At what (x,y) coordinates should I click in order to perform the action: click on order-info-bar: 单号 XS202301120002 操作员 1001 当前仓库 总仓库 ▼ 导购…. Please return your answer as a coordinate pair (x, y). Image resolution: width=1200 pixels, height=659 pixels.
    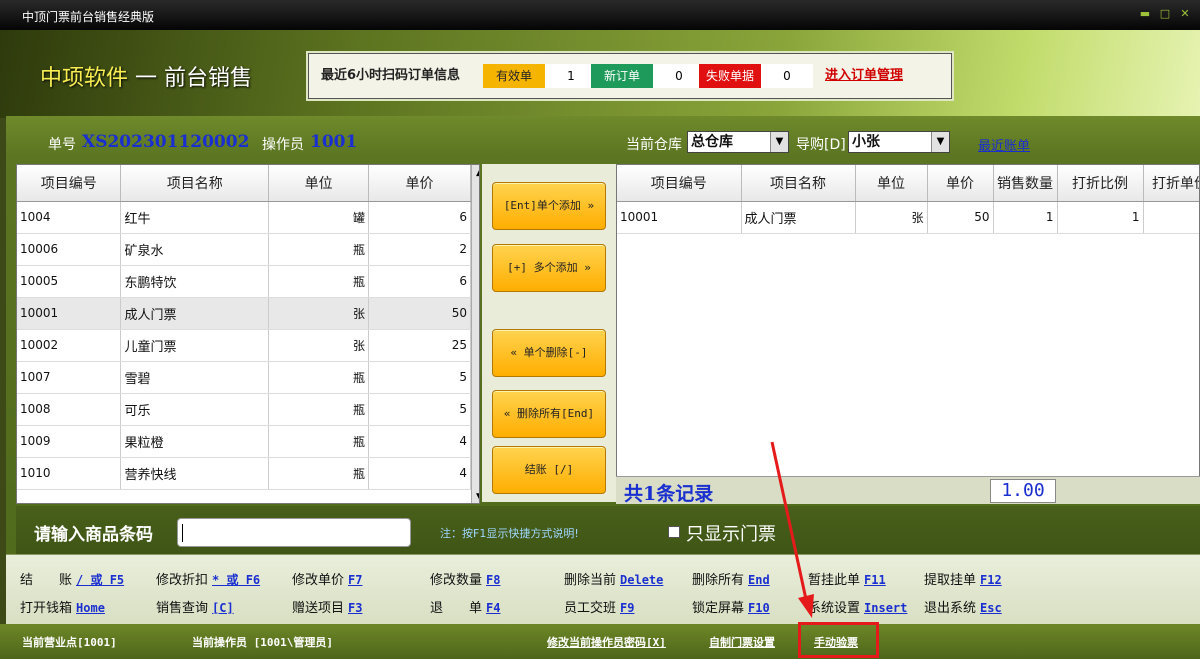
    Looking at the image, I should click on (603, 139).